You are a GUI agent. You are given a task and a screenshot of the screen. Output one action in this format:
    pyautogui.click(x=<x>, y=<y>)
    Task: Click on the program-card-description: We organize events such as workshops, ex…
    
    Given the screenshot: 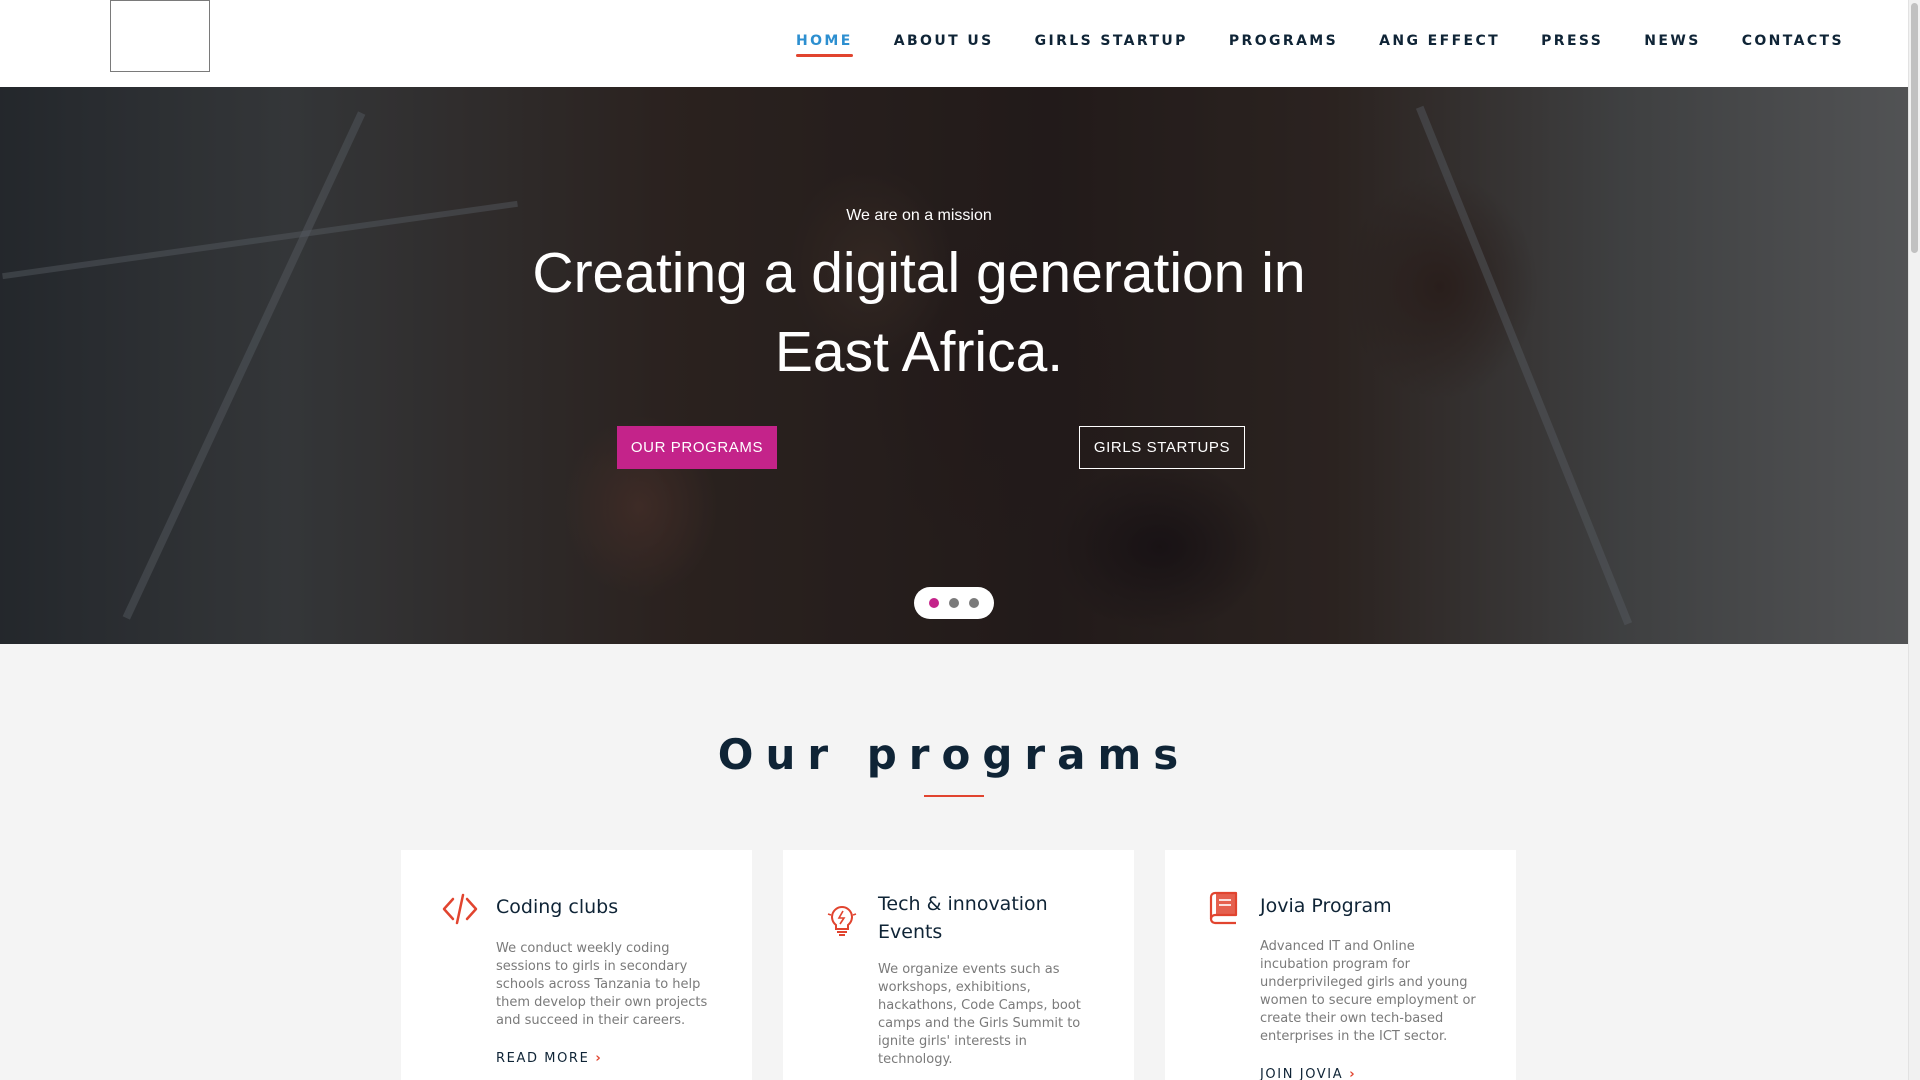 What is the action you would take?
    pyautogui.click(x=979, y=1014)
    